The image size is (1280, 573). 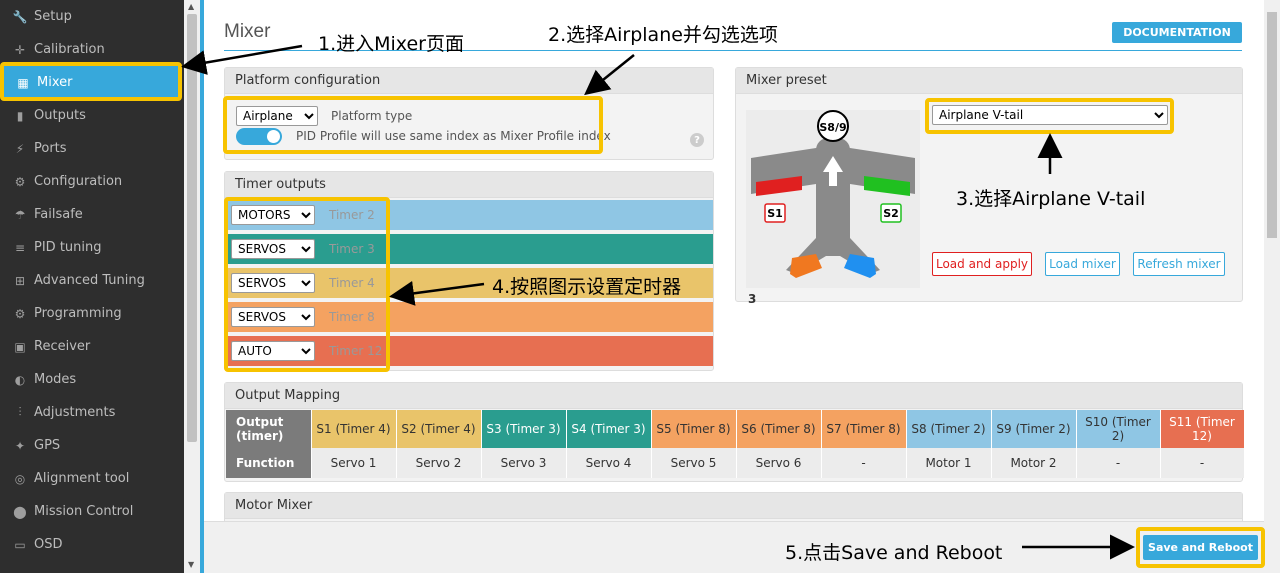 What do you see at coordinates (92, 544) in the screenshot?
I see `sidebar-item-osd: ▭ OSD` at bounding box center [92, 544].